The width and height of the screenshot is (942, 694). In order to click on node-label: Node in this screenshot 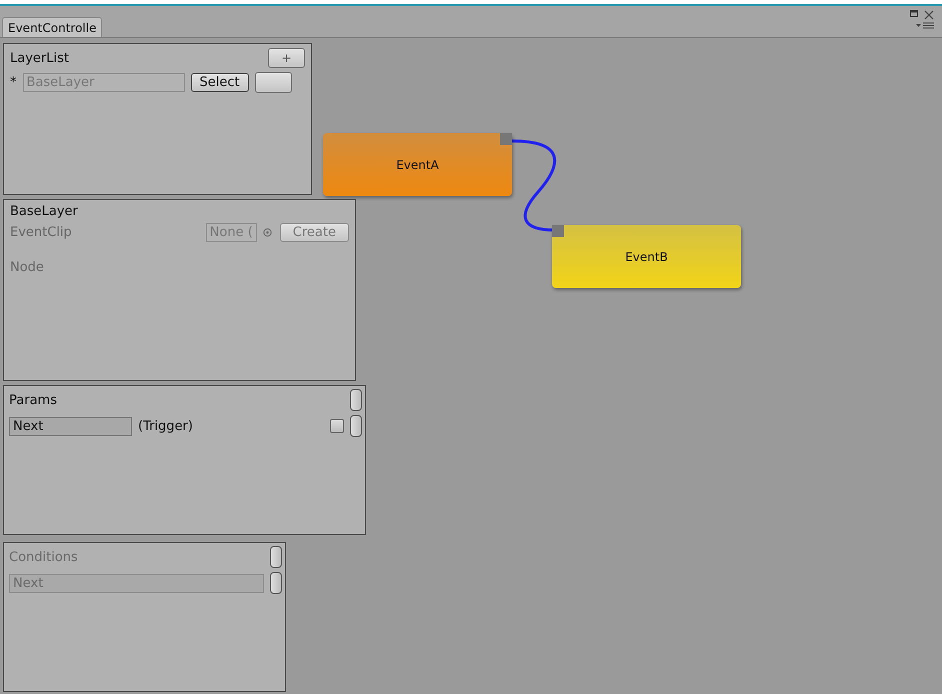, I will do `click(27, 267)`.